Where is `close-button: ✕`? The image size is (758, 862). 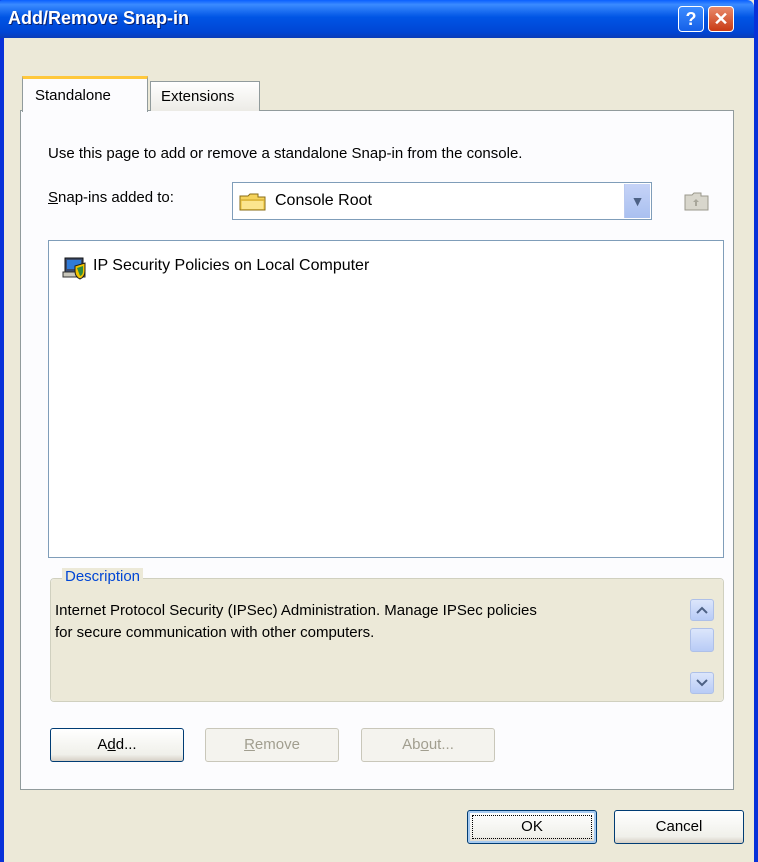
close-button: ✕ is located at coordinates (721, 19).